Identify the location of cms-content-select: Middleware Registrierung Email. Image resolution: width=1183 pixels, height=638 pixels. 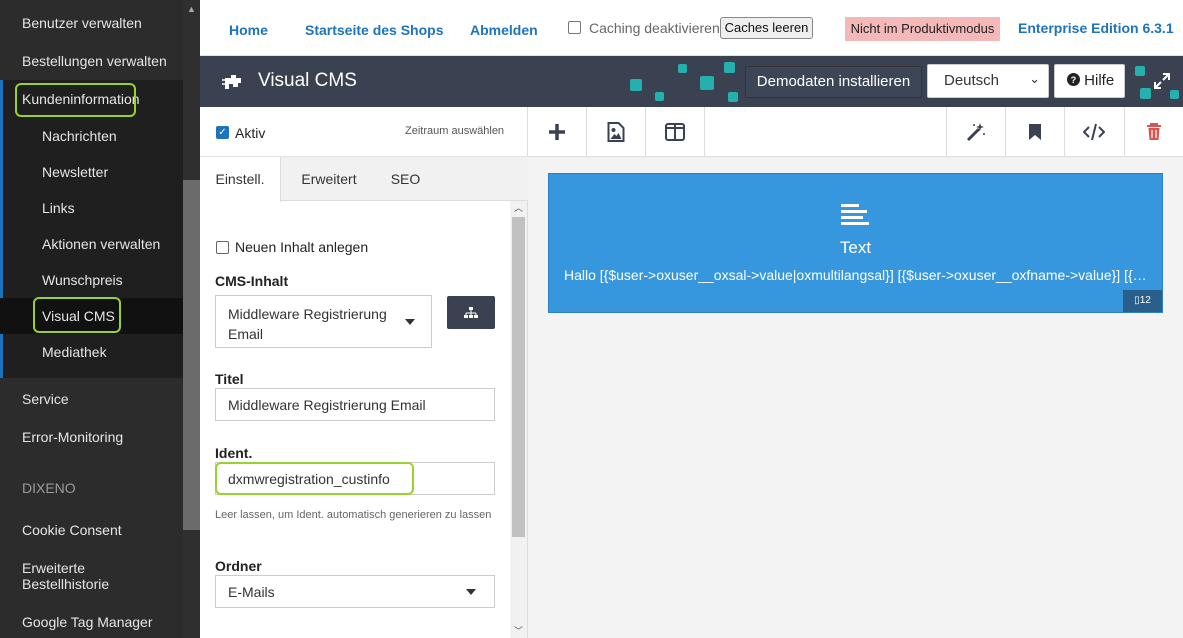
(323, 321).